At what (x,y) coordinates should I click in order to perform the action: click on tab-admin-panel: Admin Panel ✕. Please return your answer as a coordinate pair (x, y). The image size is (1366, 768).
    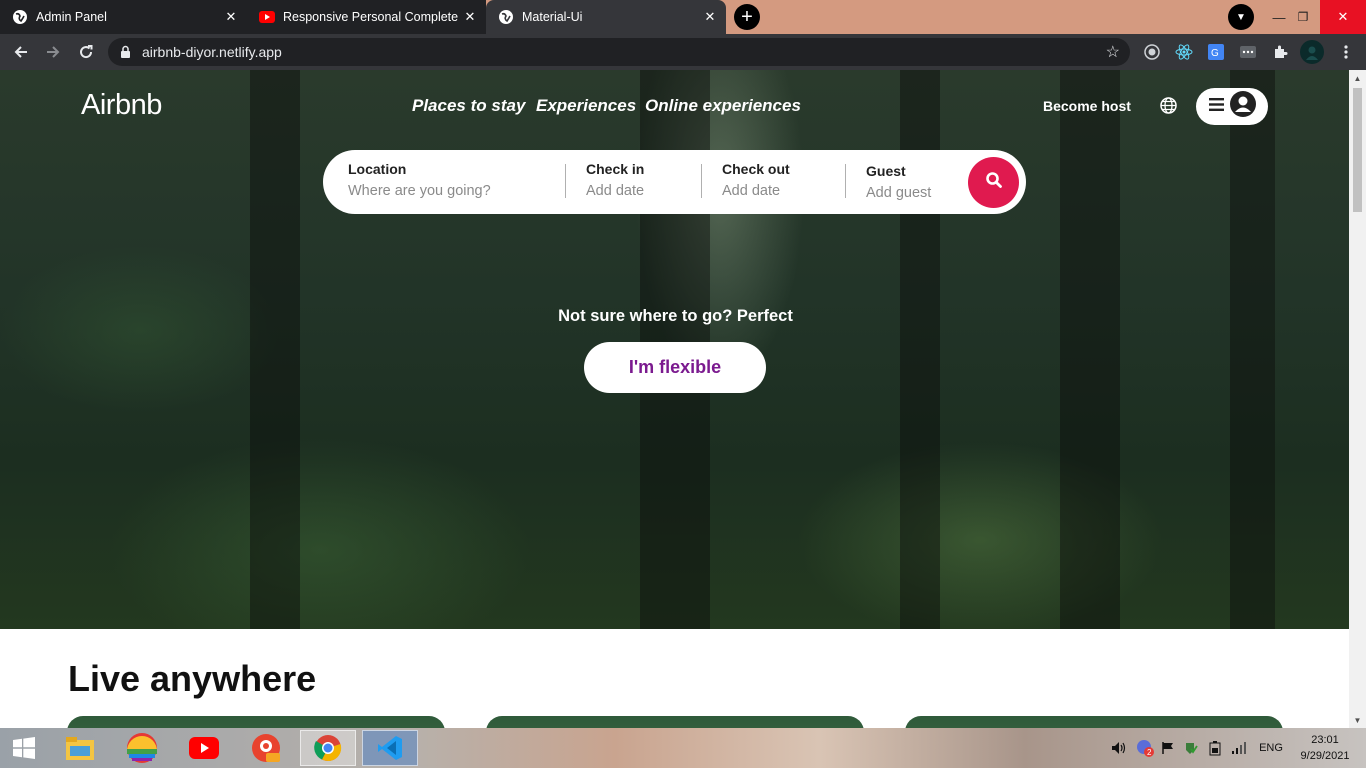
    Looking at the image, I should click on (123, 17).